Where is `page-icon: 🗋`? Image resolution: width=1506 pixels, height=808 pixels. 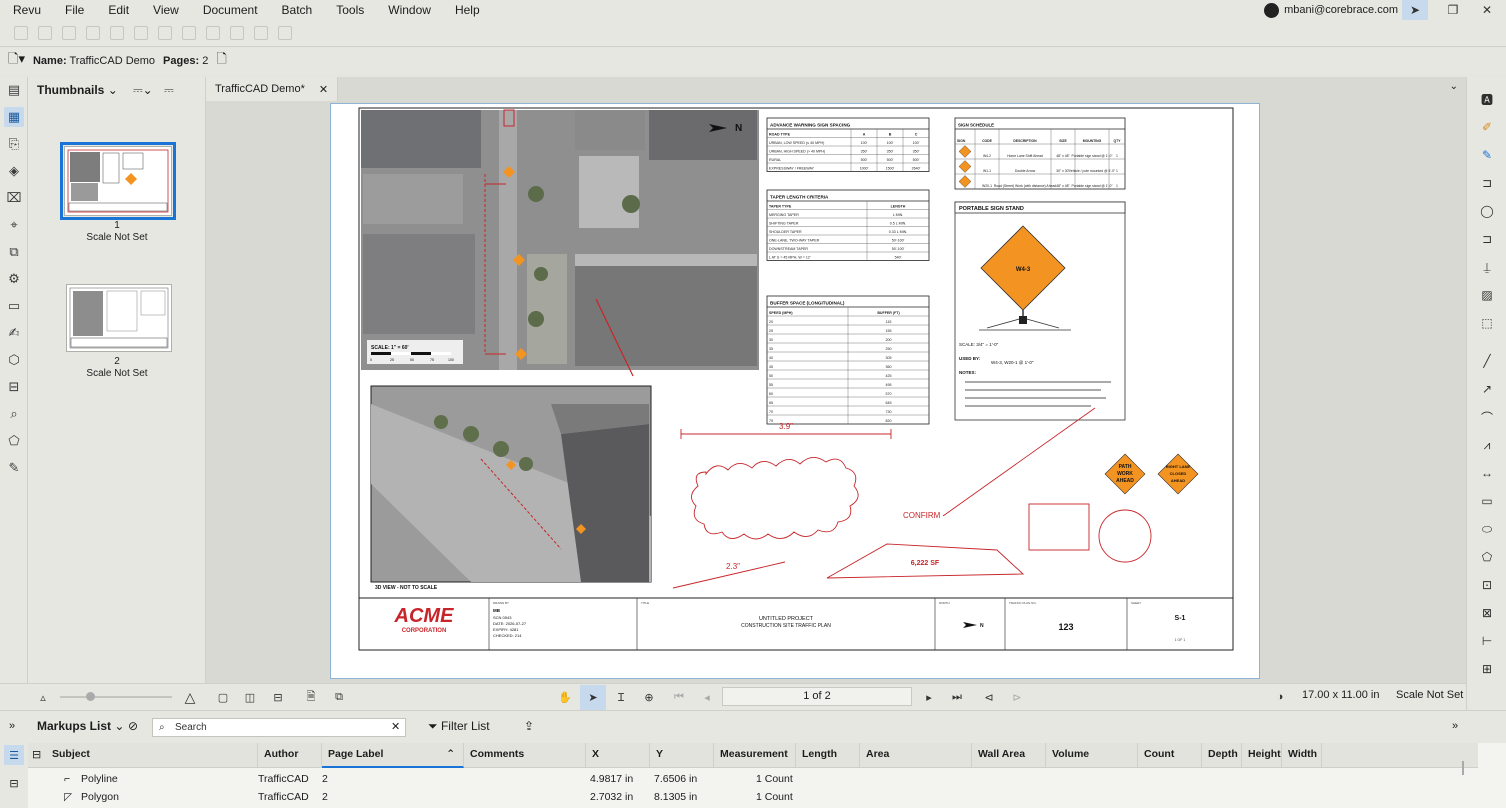
page-icon: 🗋 is located at coordinates (221, 61).